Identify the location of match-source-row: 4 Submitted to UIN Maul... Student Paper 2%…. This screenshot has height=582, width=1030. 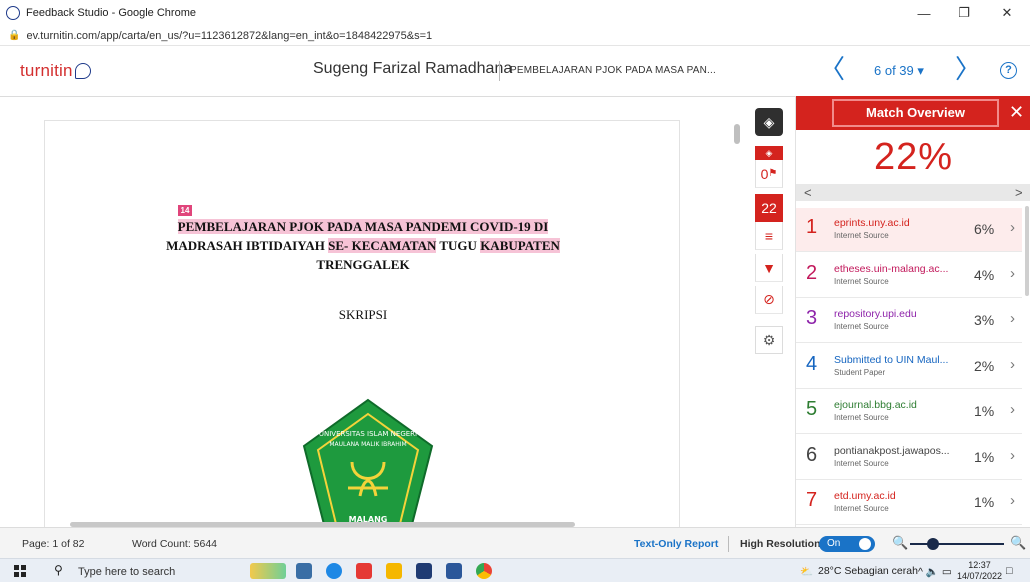
(909, 366).